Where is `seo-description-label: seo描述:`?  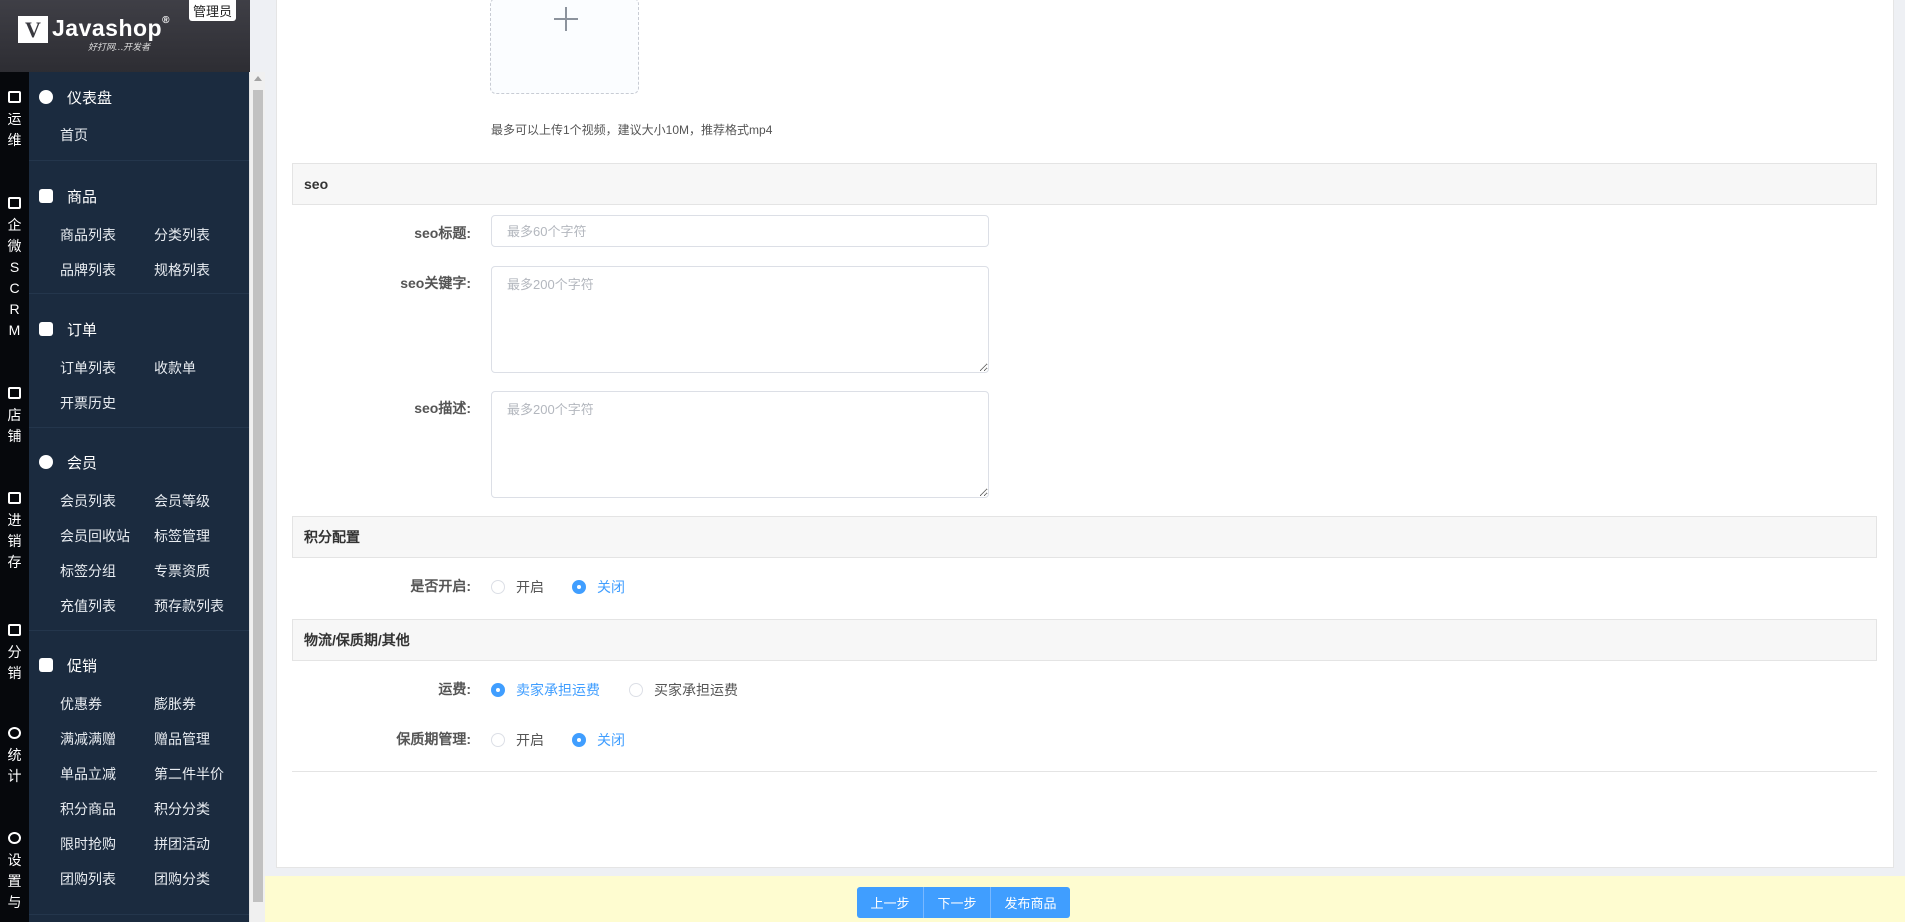
seo-description-label: seo描述: is located at coordinates (442, 408).